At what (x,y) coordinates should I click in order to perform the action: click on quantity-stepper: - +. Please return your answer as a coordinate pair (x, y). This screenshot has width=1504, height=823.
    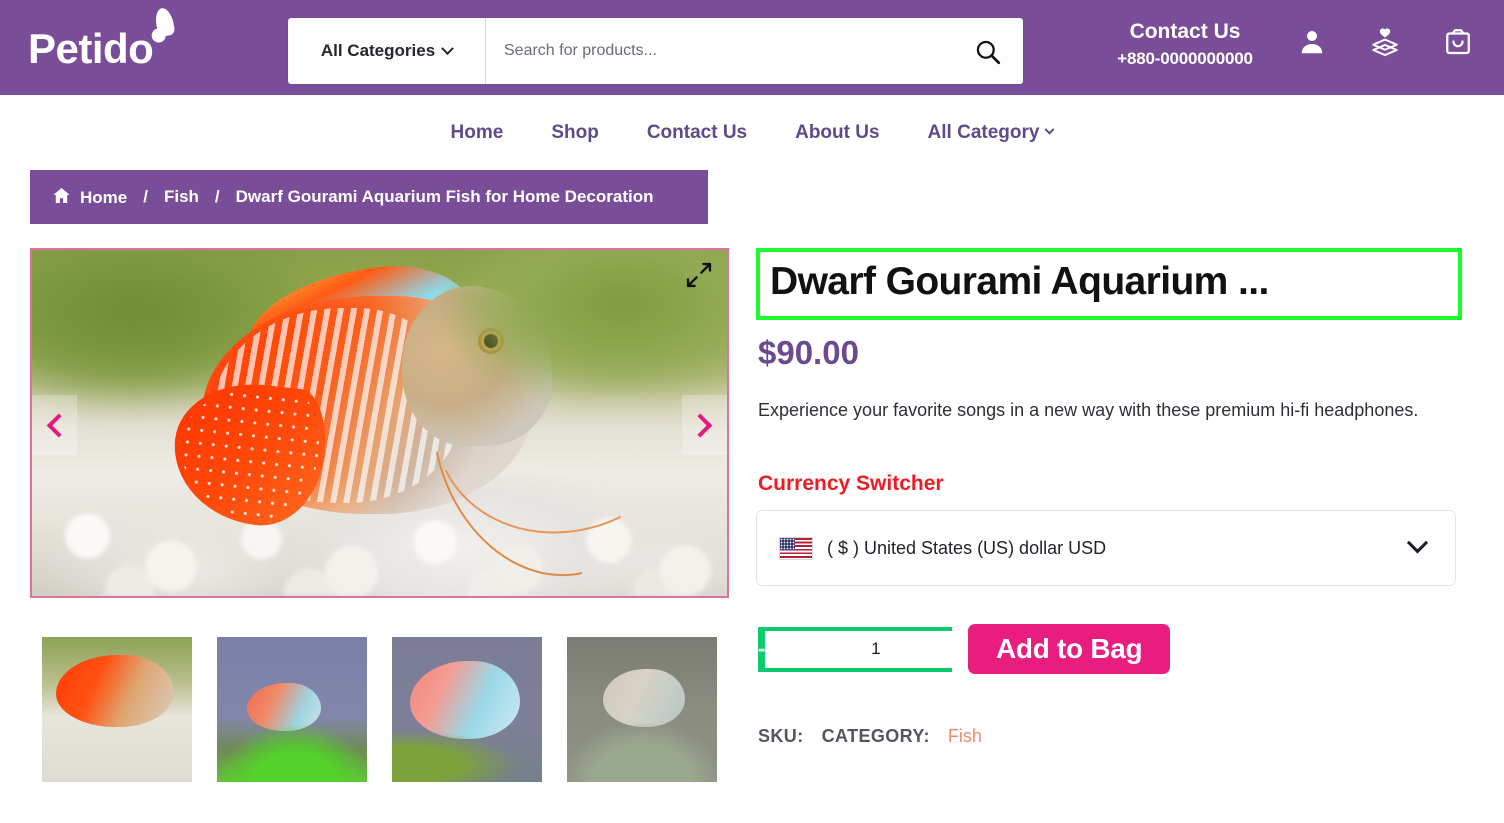
    Looking at the image, I should click on (878, 649).